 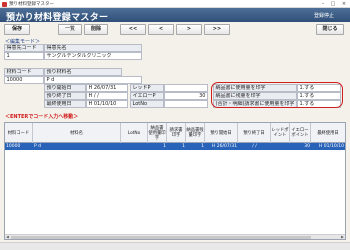 What do you see at coordinates (183, 146) in the screenshot?
I see `cell-invoice-print: 1` at bounding box center [183, 146].